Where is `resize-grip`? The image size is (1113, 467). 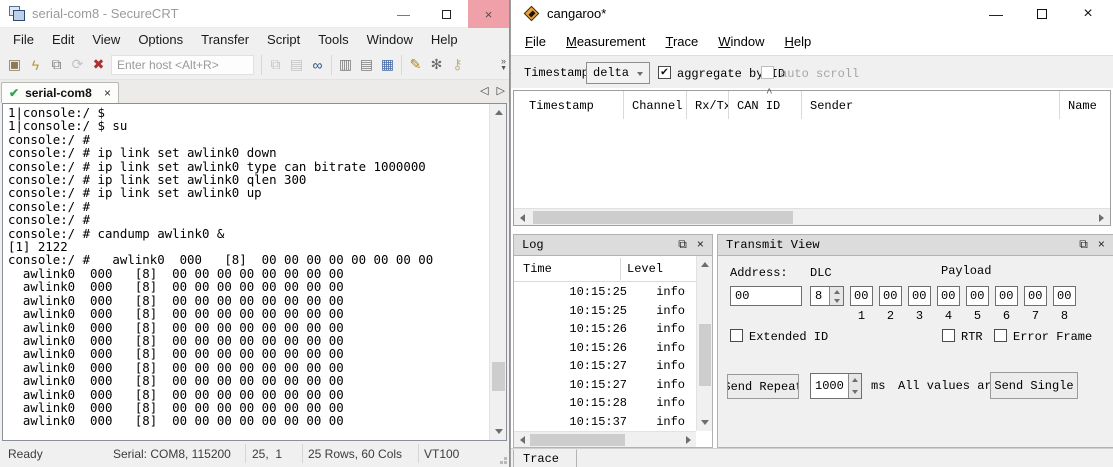
resize-grip is located at coordinates (505, 462).